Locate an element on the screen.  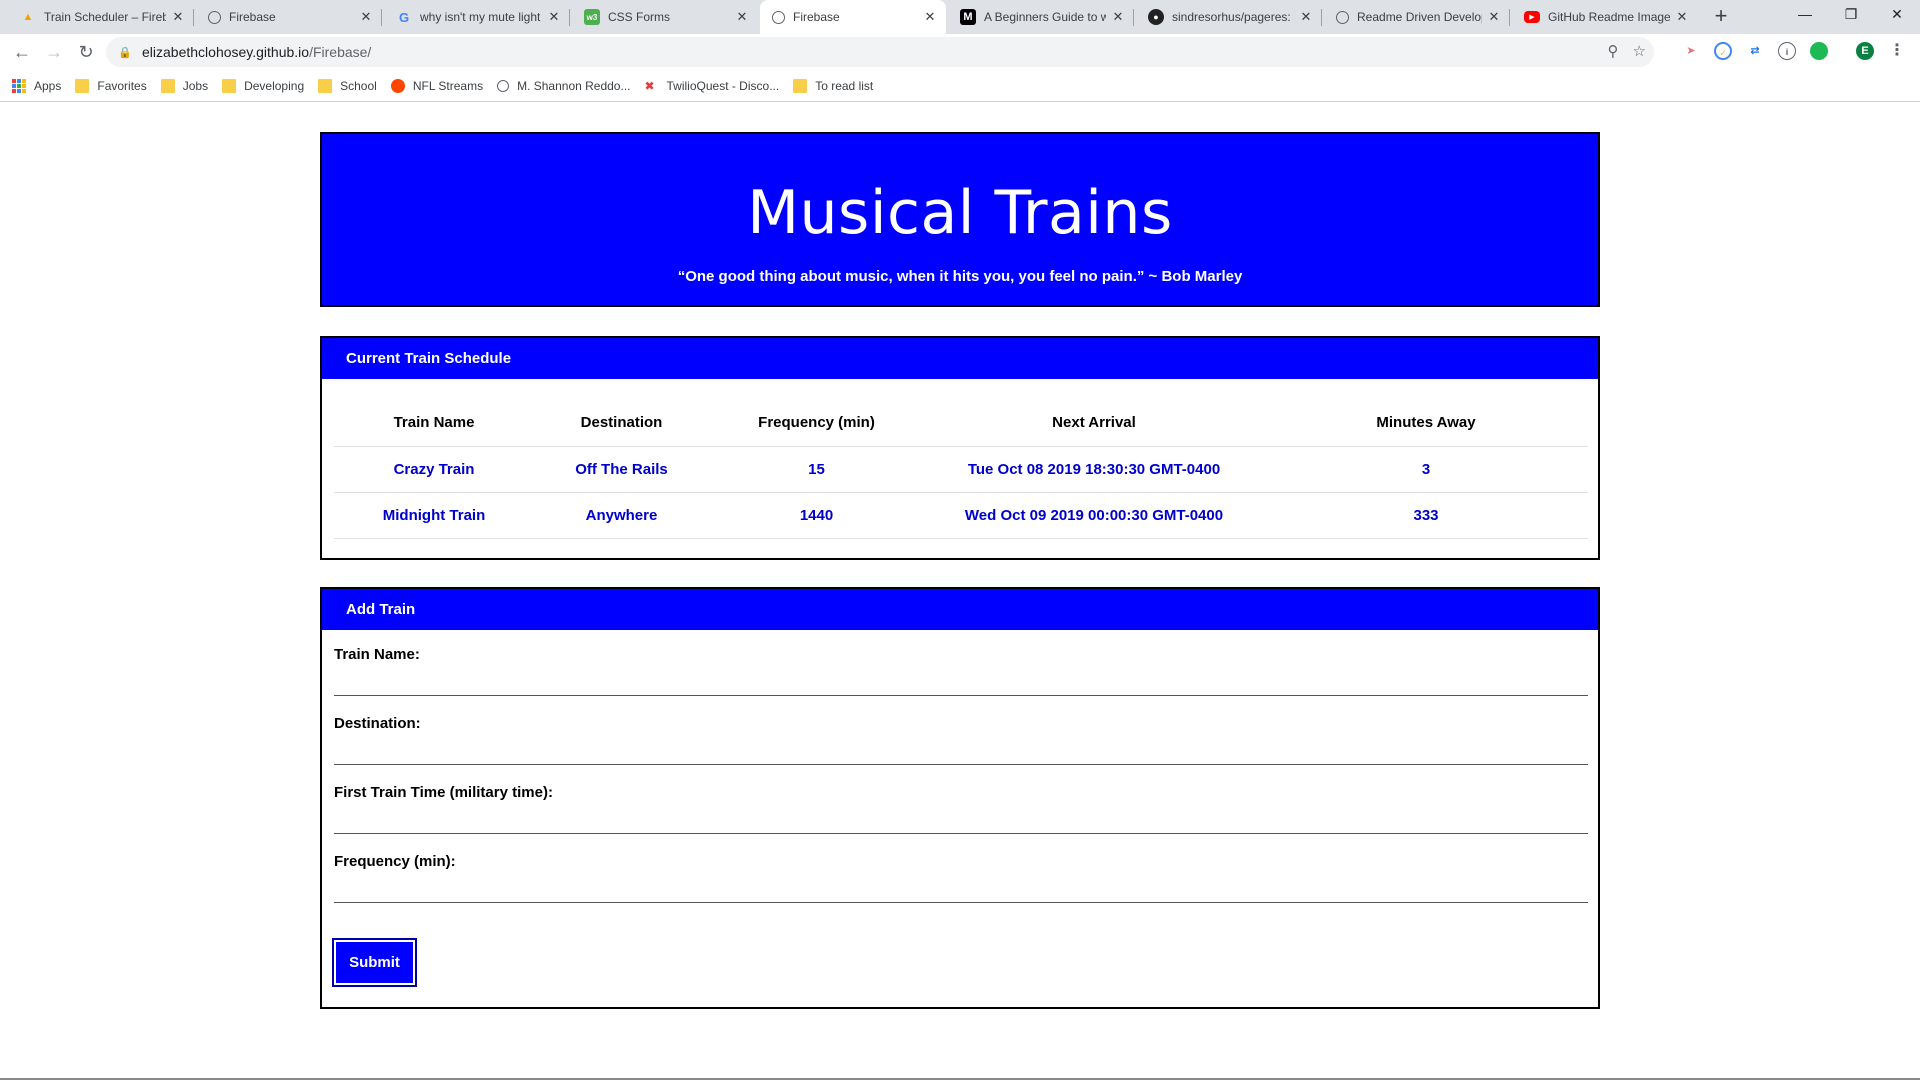
bookmark-label: Favorites is located at coordinates (122, 85).